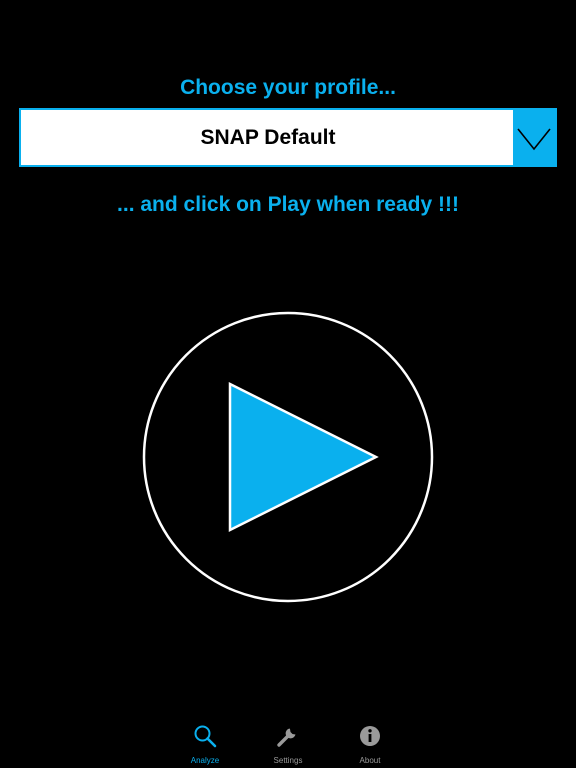  I want to click on tab-about: About, so click(370, 743).